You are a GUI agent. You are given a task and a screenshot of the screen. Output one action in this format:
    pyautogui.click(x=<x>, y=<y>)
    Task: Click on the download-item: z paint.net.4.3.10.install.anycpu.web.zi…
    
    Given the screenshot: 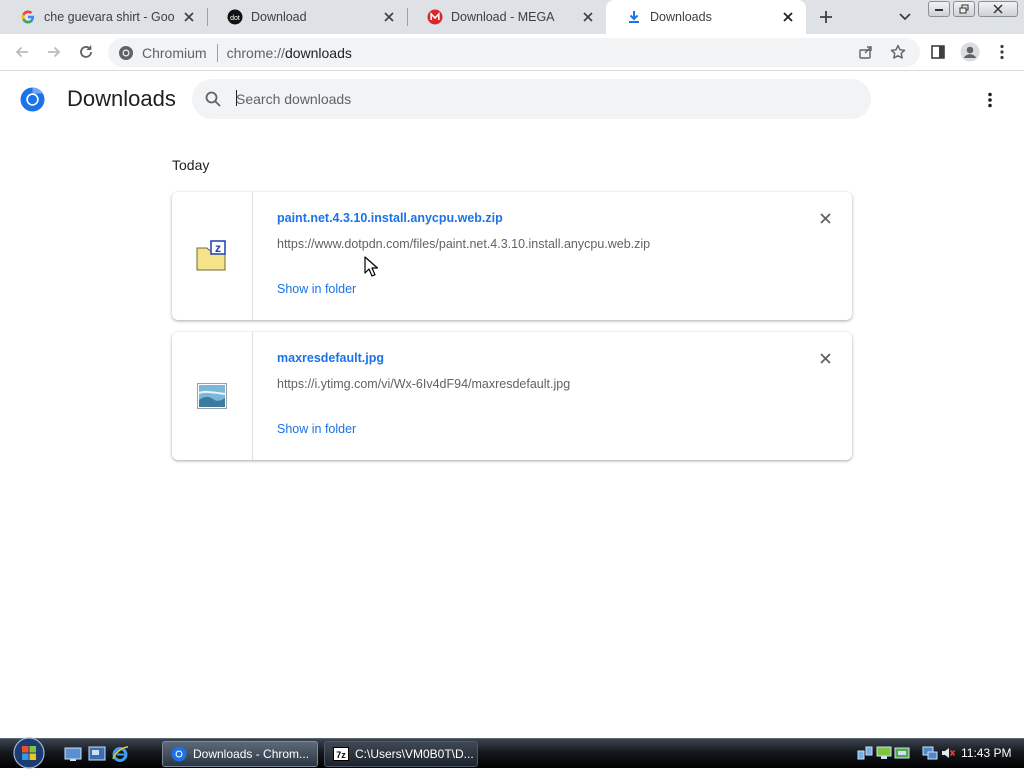 What is the action you would take?
    pyautogui.click(x=512, y=256)
    